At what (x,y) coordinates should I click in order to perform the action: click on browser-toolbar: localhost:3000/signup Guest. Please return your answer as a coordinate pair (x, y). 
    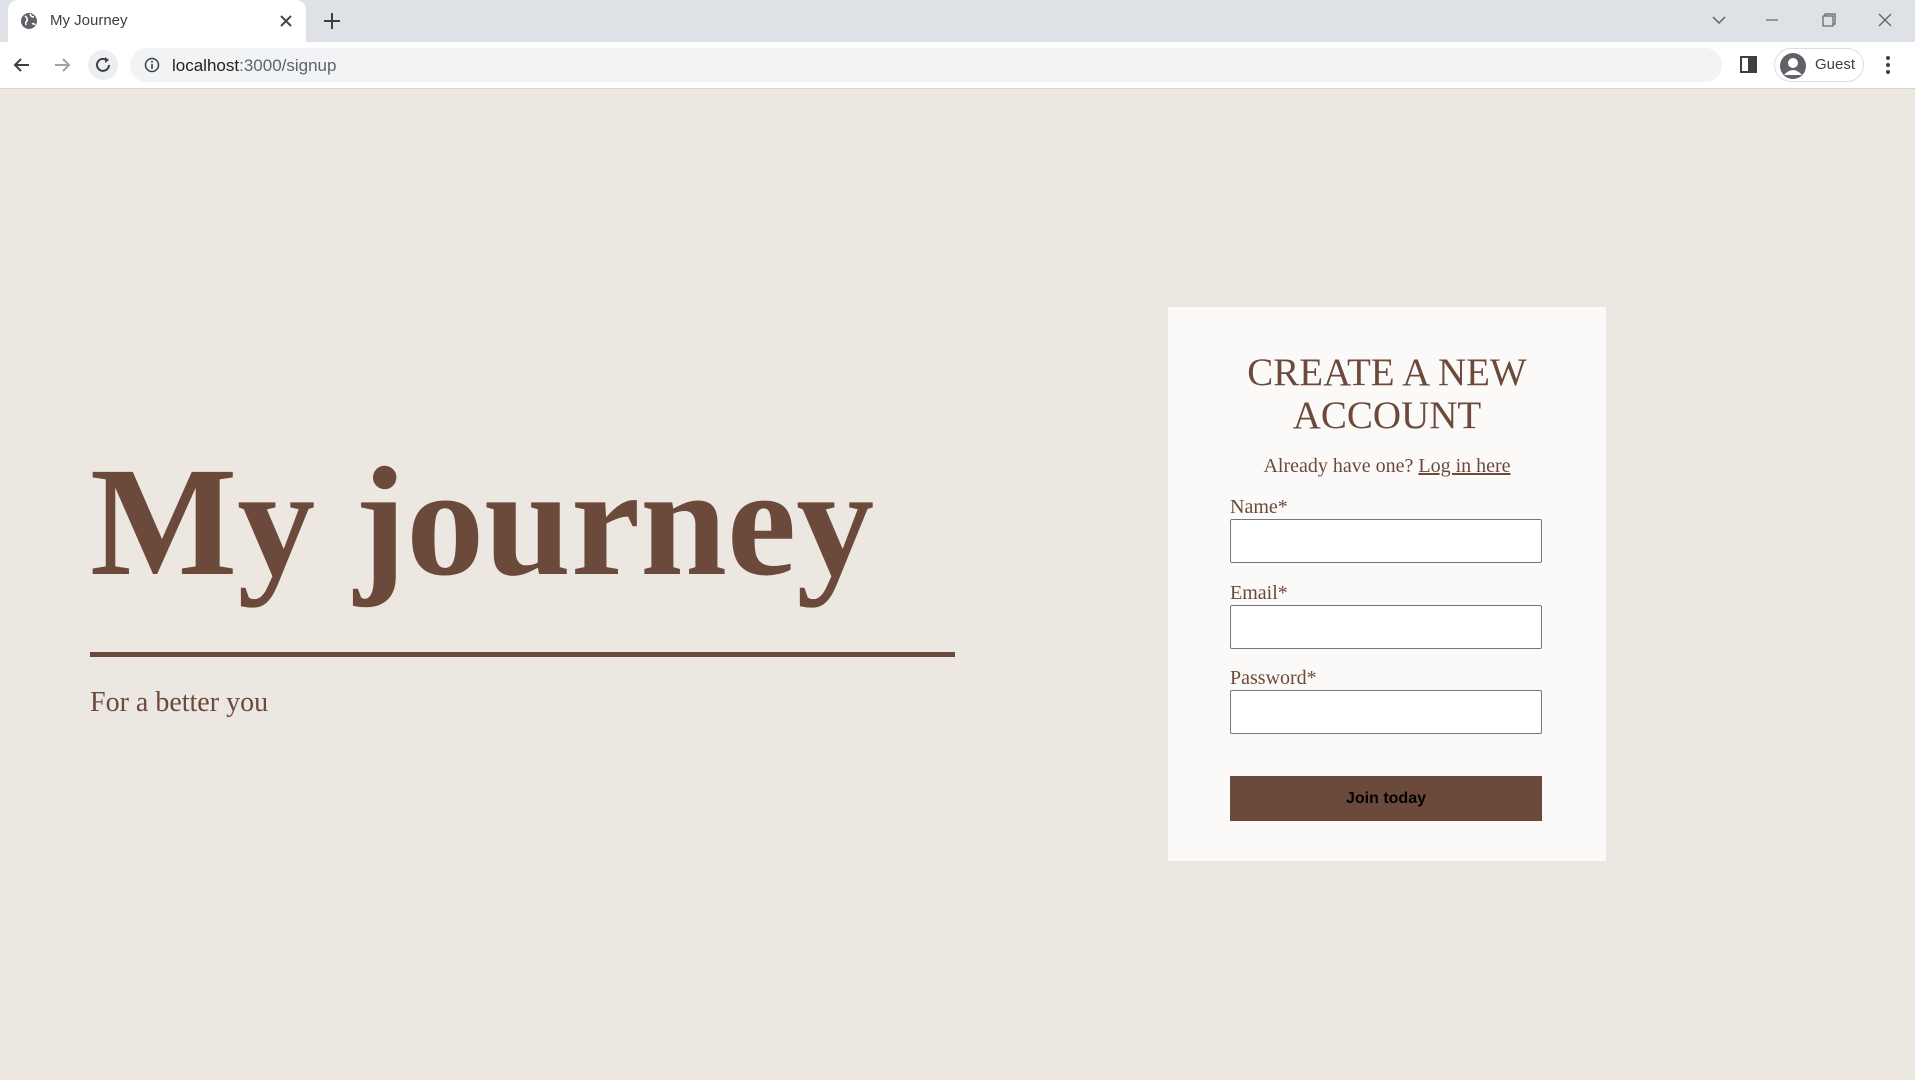
    Looking at the image, I should click on (957, 65).